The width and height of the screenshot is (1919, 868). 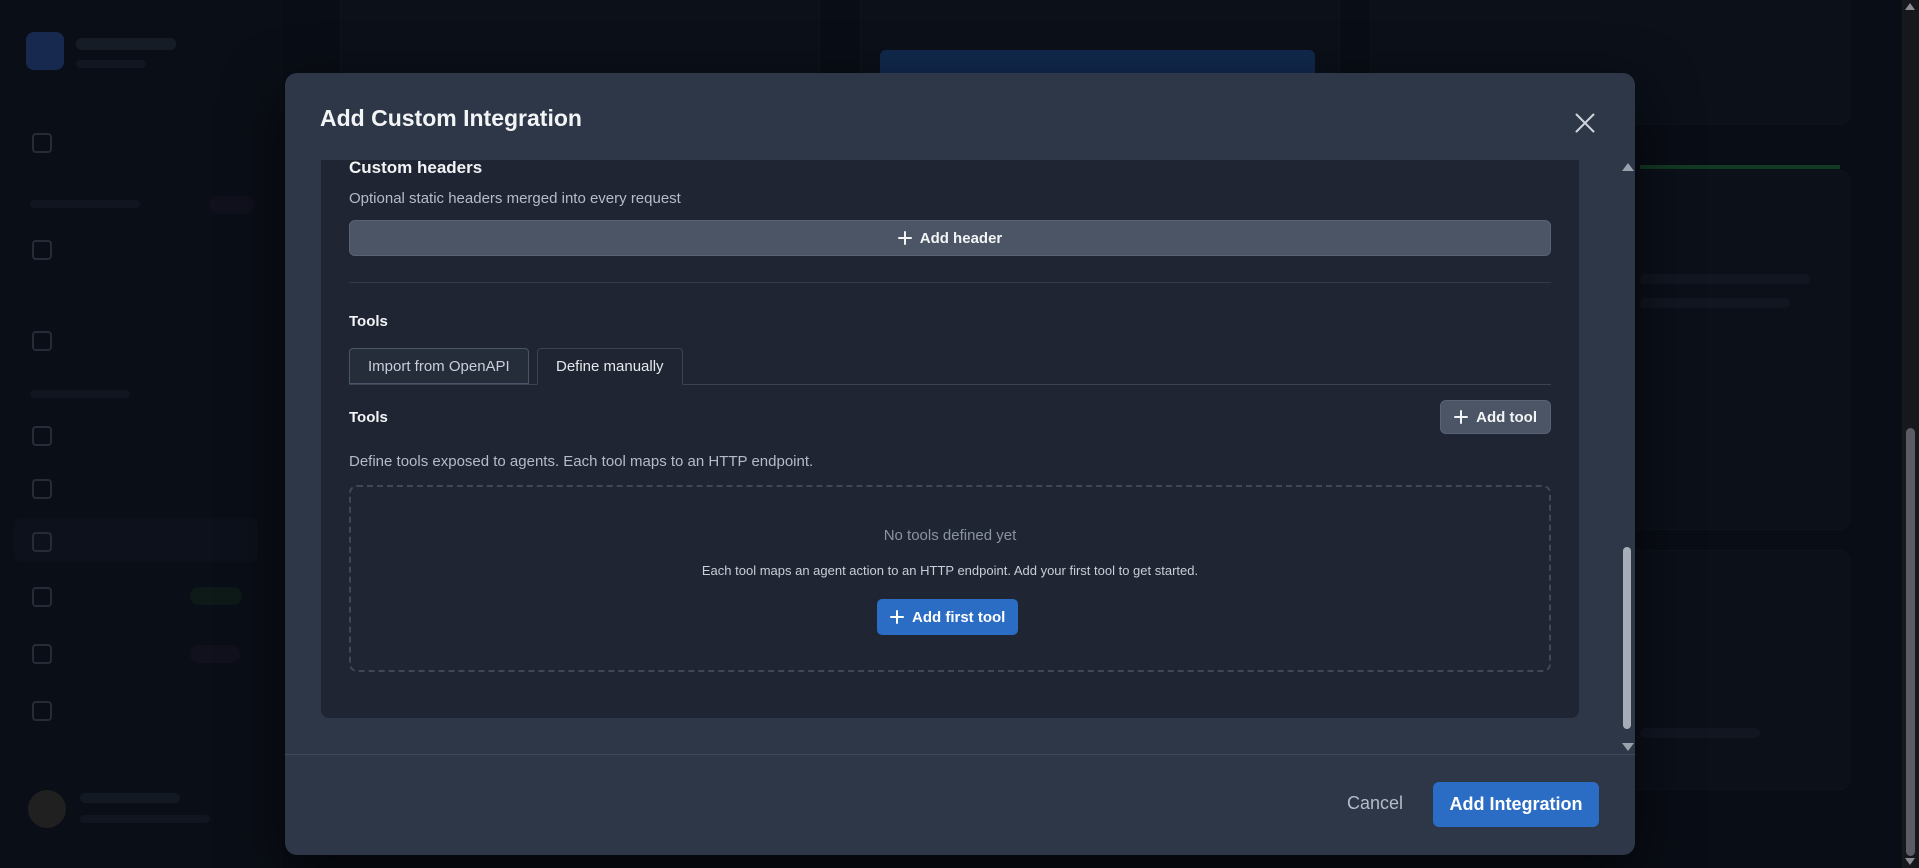 What do you see at coordinates (950, 535) in the screenshot?
I see `empty-state-title: No tools defined yet` at bounding box center [950, 535].